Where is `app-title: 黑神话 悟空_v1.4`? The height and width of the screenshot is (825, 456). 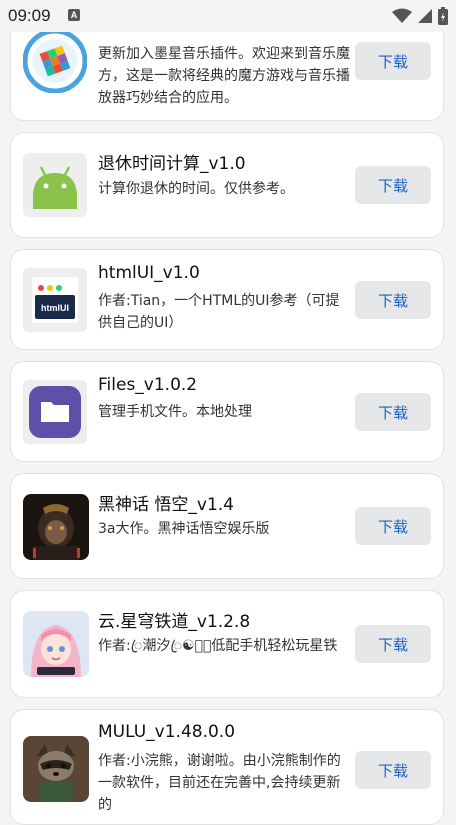
app-title: 黑神话 悟空_v1.4 is located at coordinates (166, 505).